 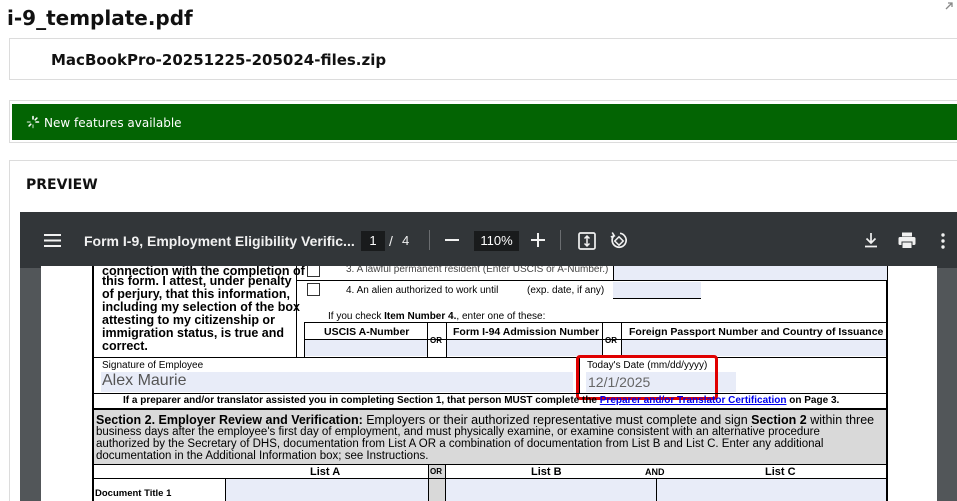 I want to click on signature-label: Signature of Employee, so click(x=153, y=365).